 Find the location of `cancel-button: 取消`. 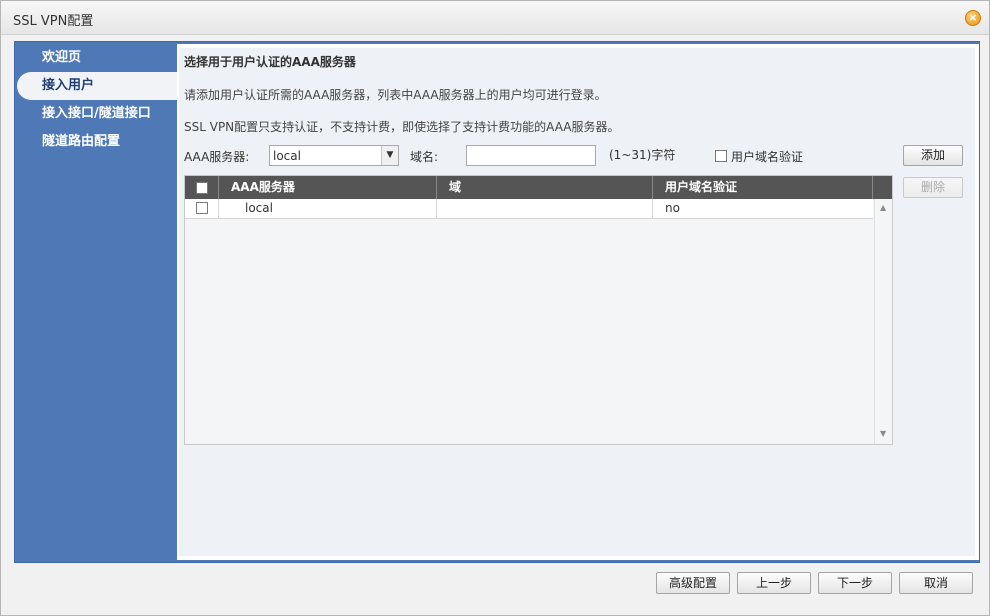

cancel-button: 取消 is located at coordinates (936, 583).